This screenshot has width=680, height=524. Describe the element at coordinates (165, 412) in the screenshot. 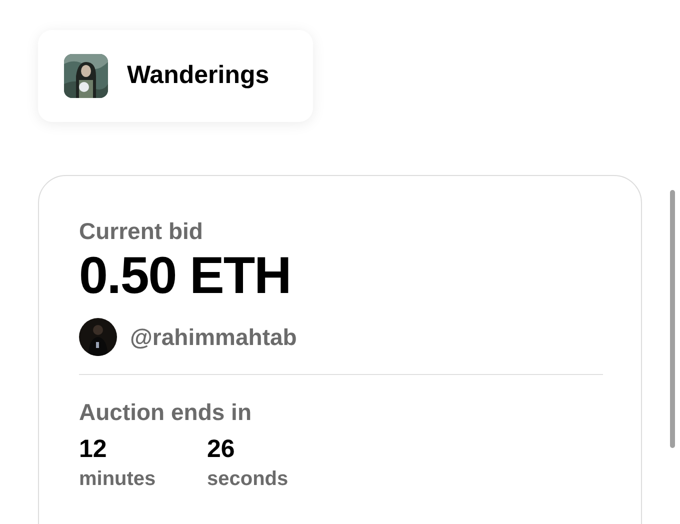

I see `auction-label: Auction ends in` at that location.